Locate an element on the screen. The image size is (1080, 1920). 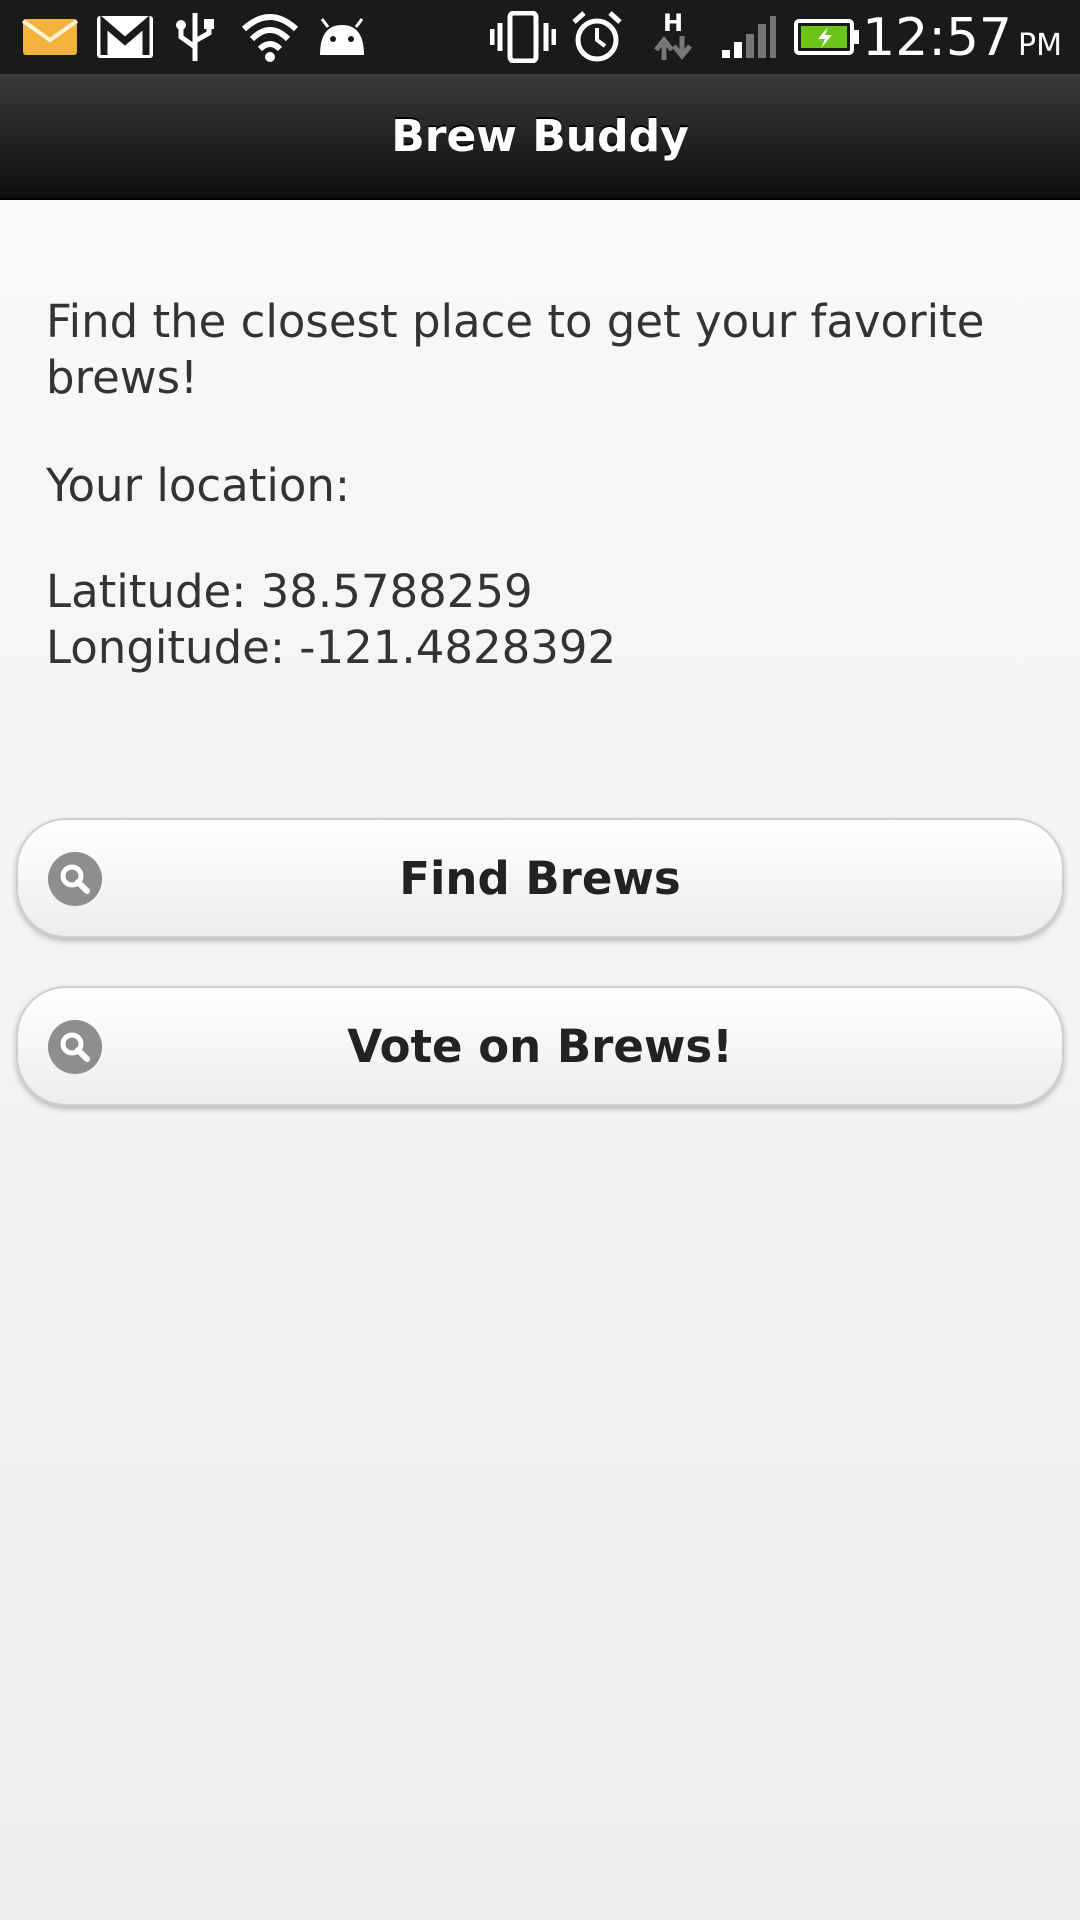
clock: 12:57 PM is located at coordinates (962, 42).